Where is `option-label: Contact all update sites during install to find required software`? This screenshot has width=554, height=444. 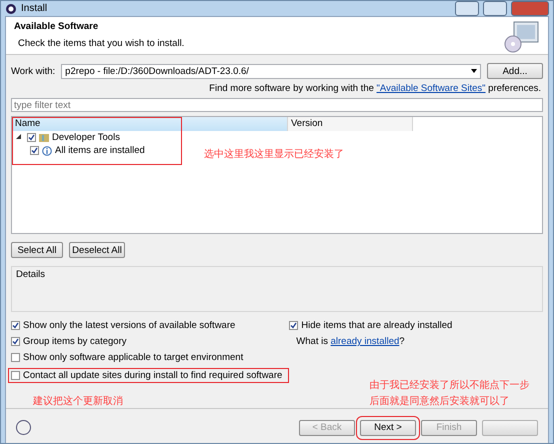 option-label: Contact all update sites during install to find required software is located at coordinates (152, 375).